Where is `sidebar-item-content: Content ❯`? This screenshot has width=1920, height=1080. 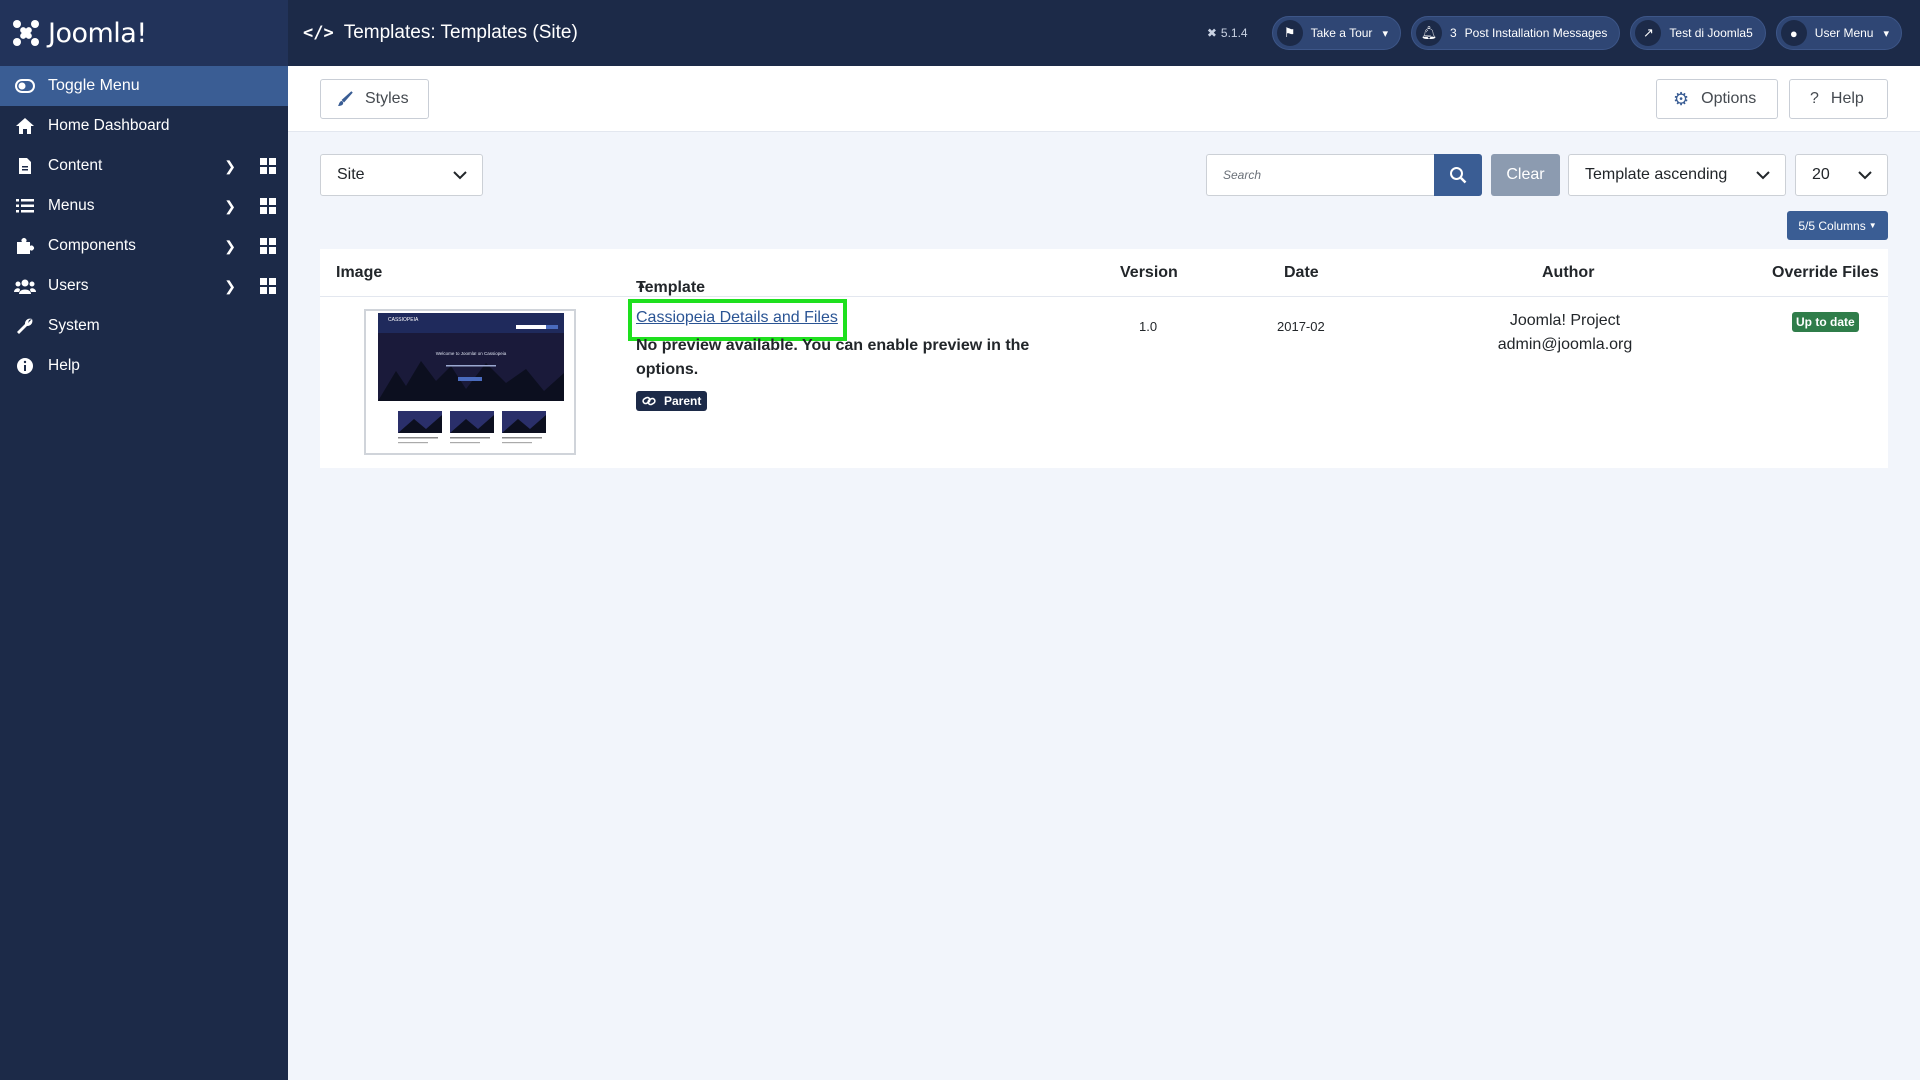 sidebar-item-content: Content ❯ is located at coordinates (144, 166).